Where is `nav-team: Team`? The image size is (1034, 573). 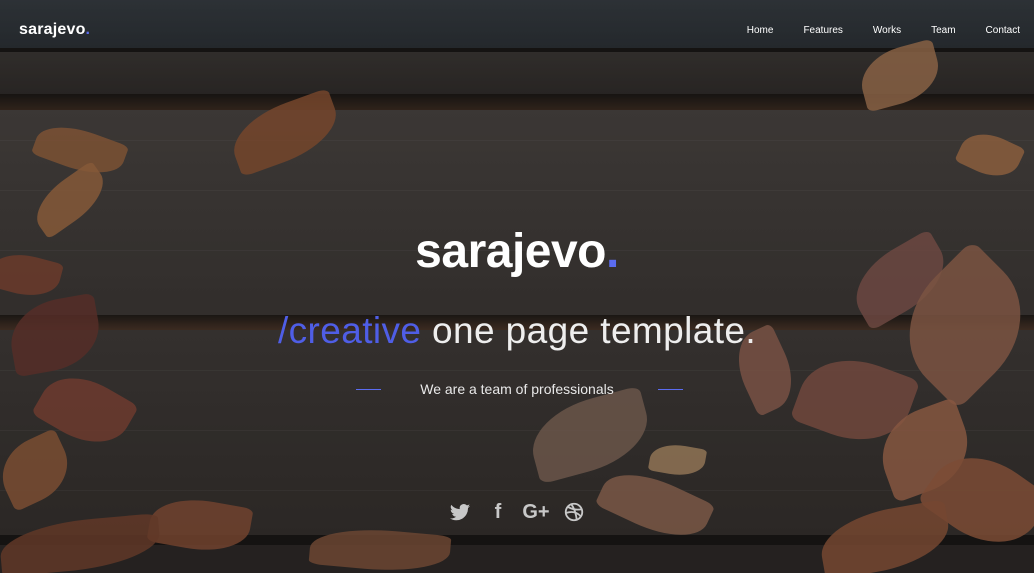 nav-team: Team is located at coordinates (943, 30).